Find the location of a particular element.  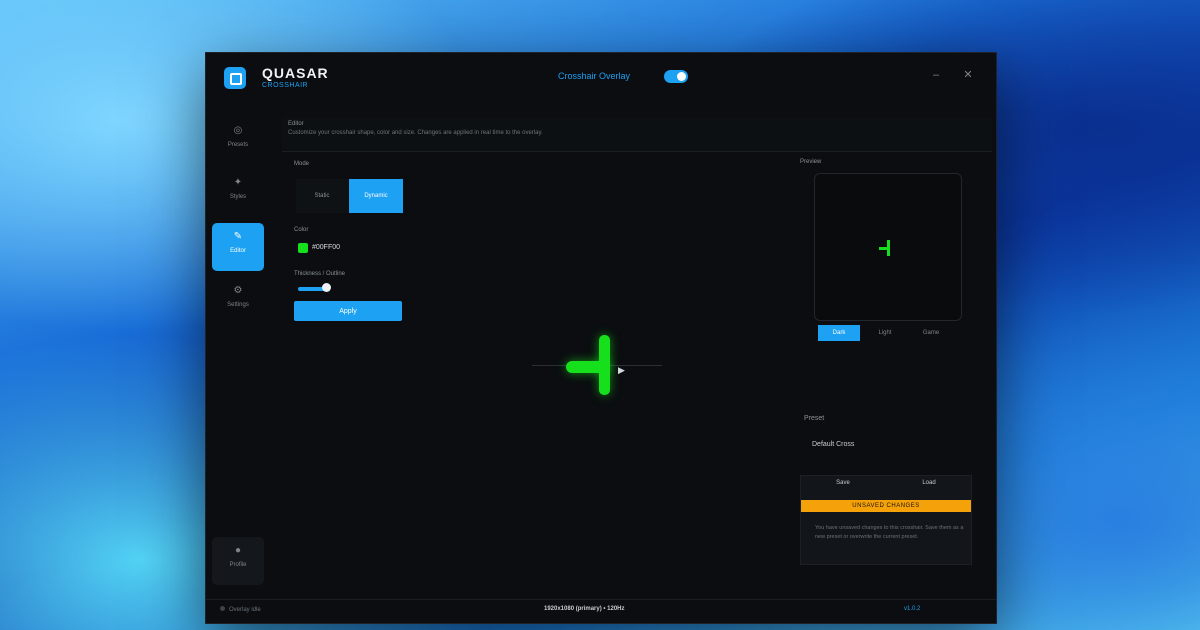

status-version: v1.0.2 is located at coordinates (912, 609).